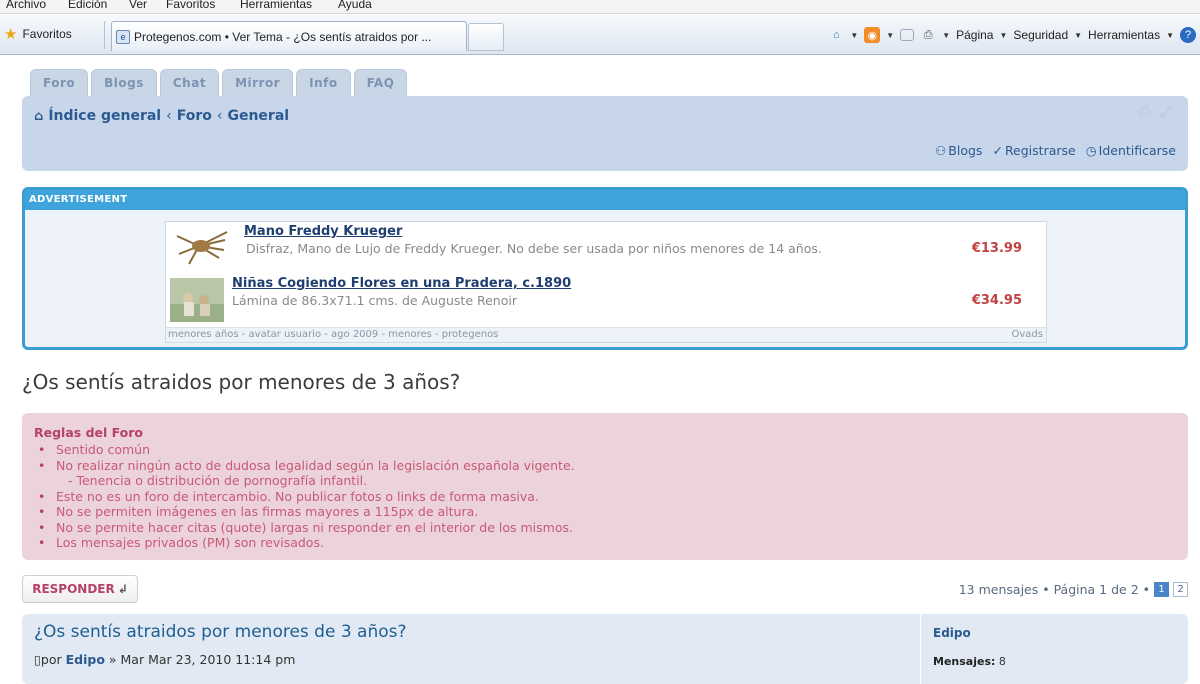  Describe the element at coordinates (194, 116) in the screenshot. I see `breadcrumb-foro: Foro` at that location.